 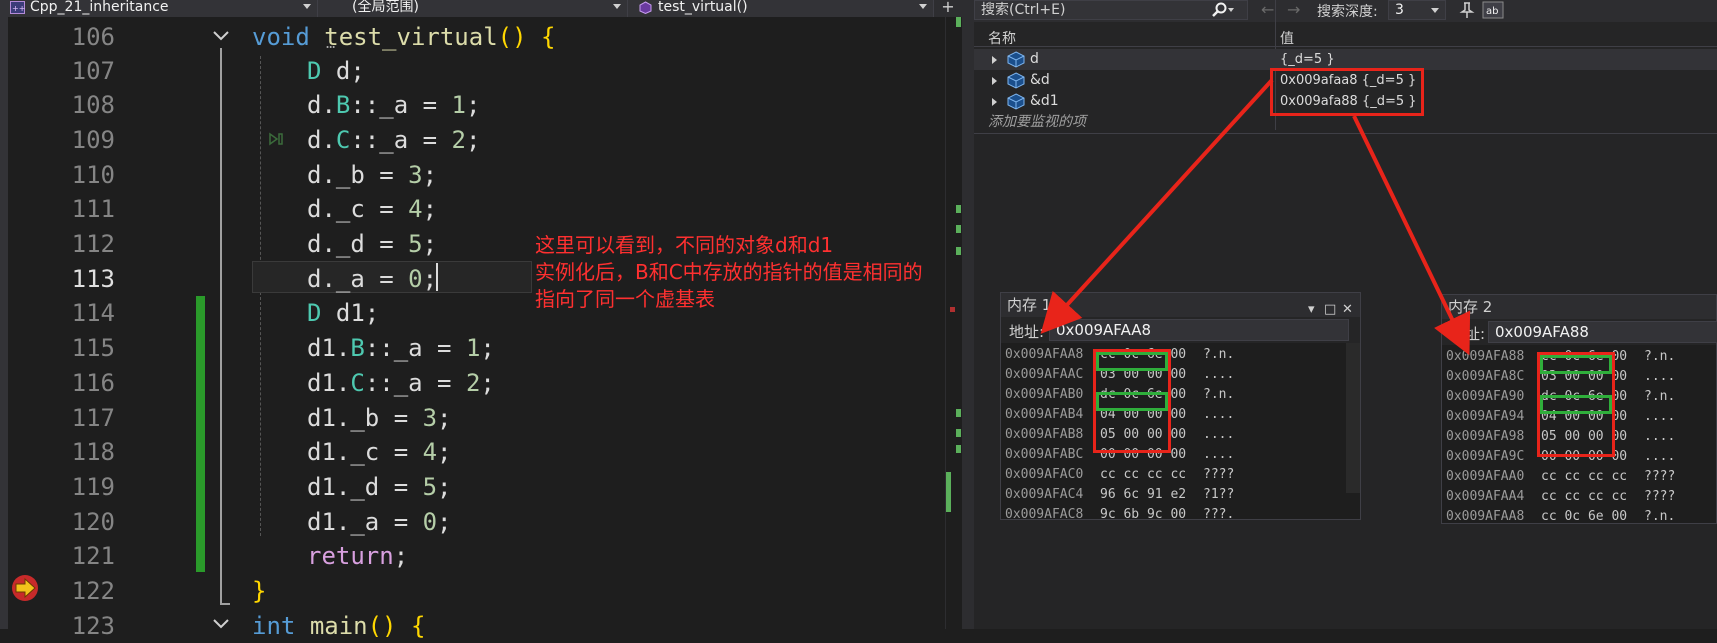 I want to click on number-literal: 2, so click(x=458, y=140).